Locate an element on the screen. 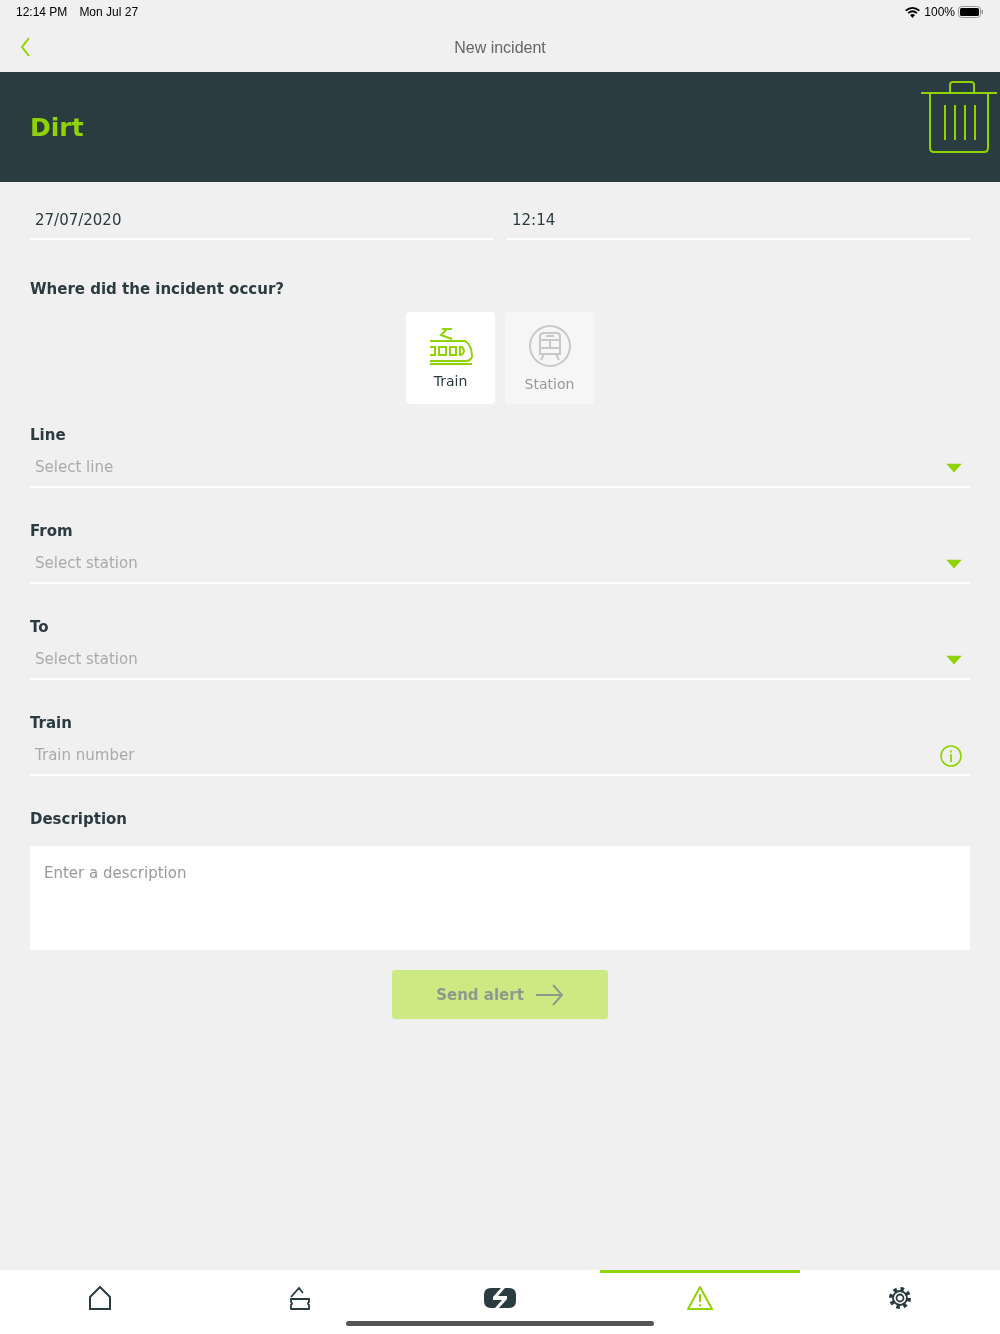 The width and height of the screenshot is (1000, 1334). battery-icon is located at coordinates (971, 12).